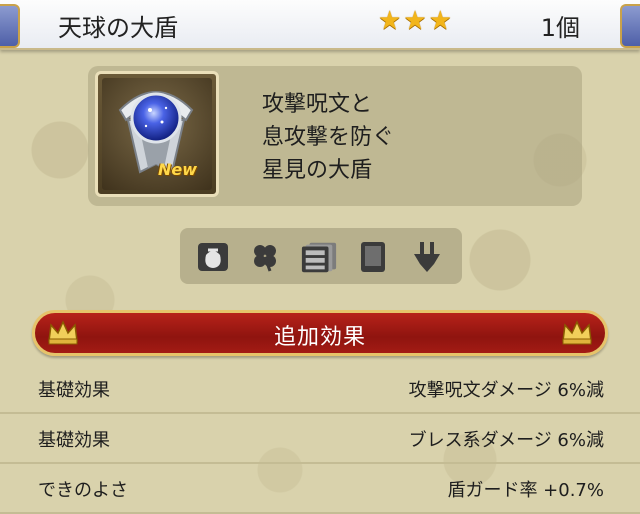 The height and width of the screenshot is (514, 640). I want to click on effect-value: 盾ガード率 +0.7%, so click(525, 490).